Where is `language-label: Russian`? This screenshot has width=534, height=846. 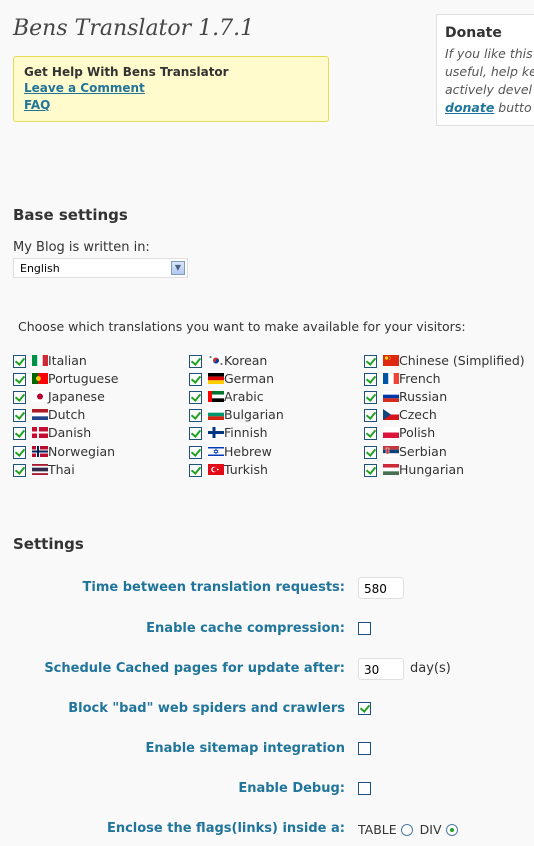 language-label: Russian is located at coordinates (423, 396).